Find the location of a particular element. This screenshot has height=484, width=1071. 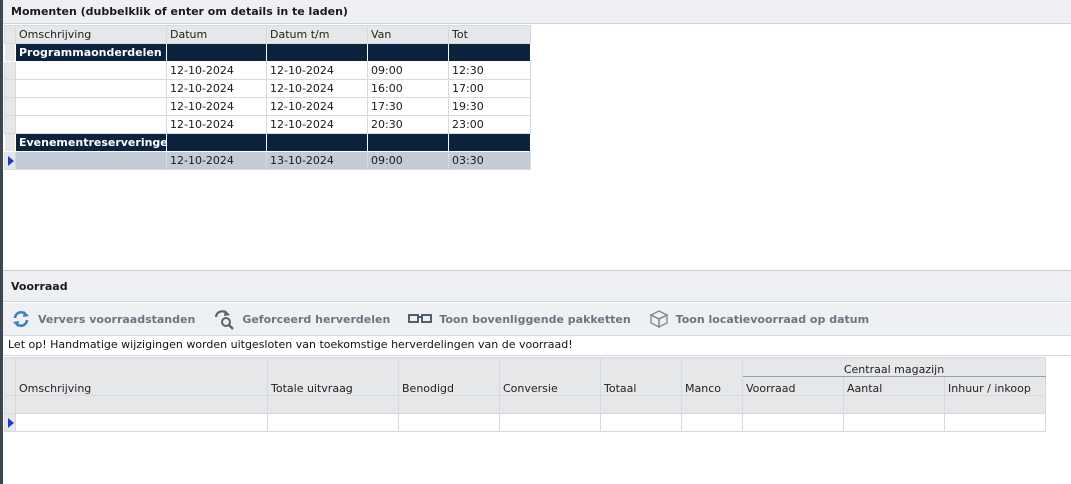

show-packages-label: Toon bovenliggende pakketten is located at coordinates (535, 319).